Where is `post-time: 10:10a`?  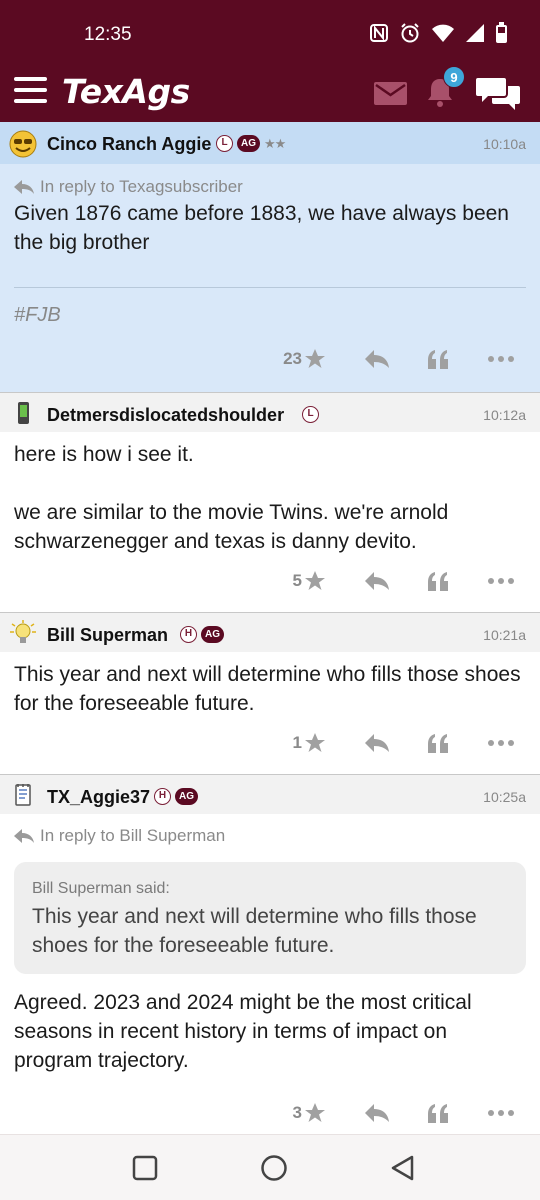 post-time: 10:10a is located at coordinates (504, 144).